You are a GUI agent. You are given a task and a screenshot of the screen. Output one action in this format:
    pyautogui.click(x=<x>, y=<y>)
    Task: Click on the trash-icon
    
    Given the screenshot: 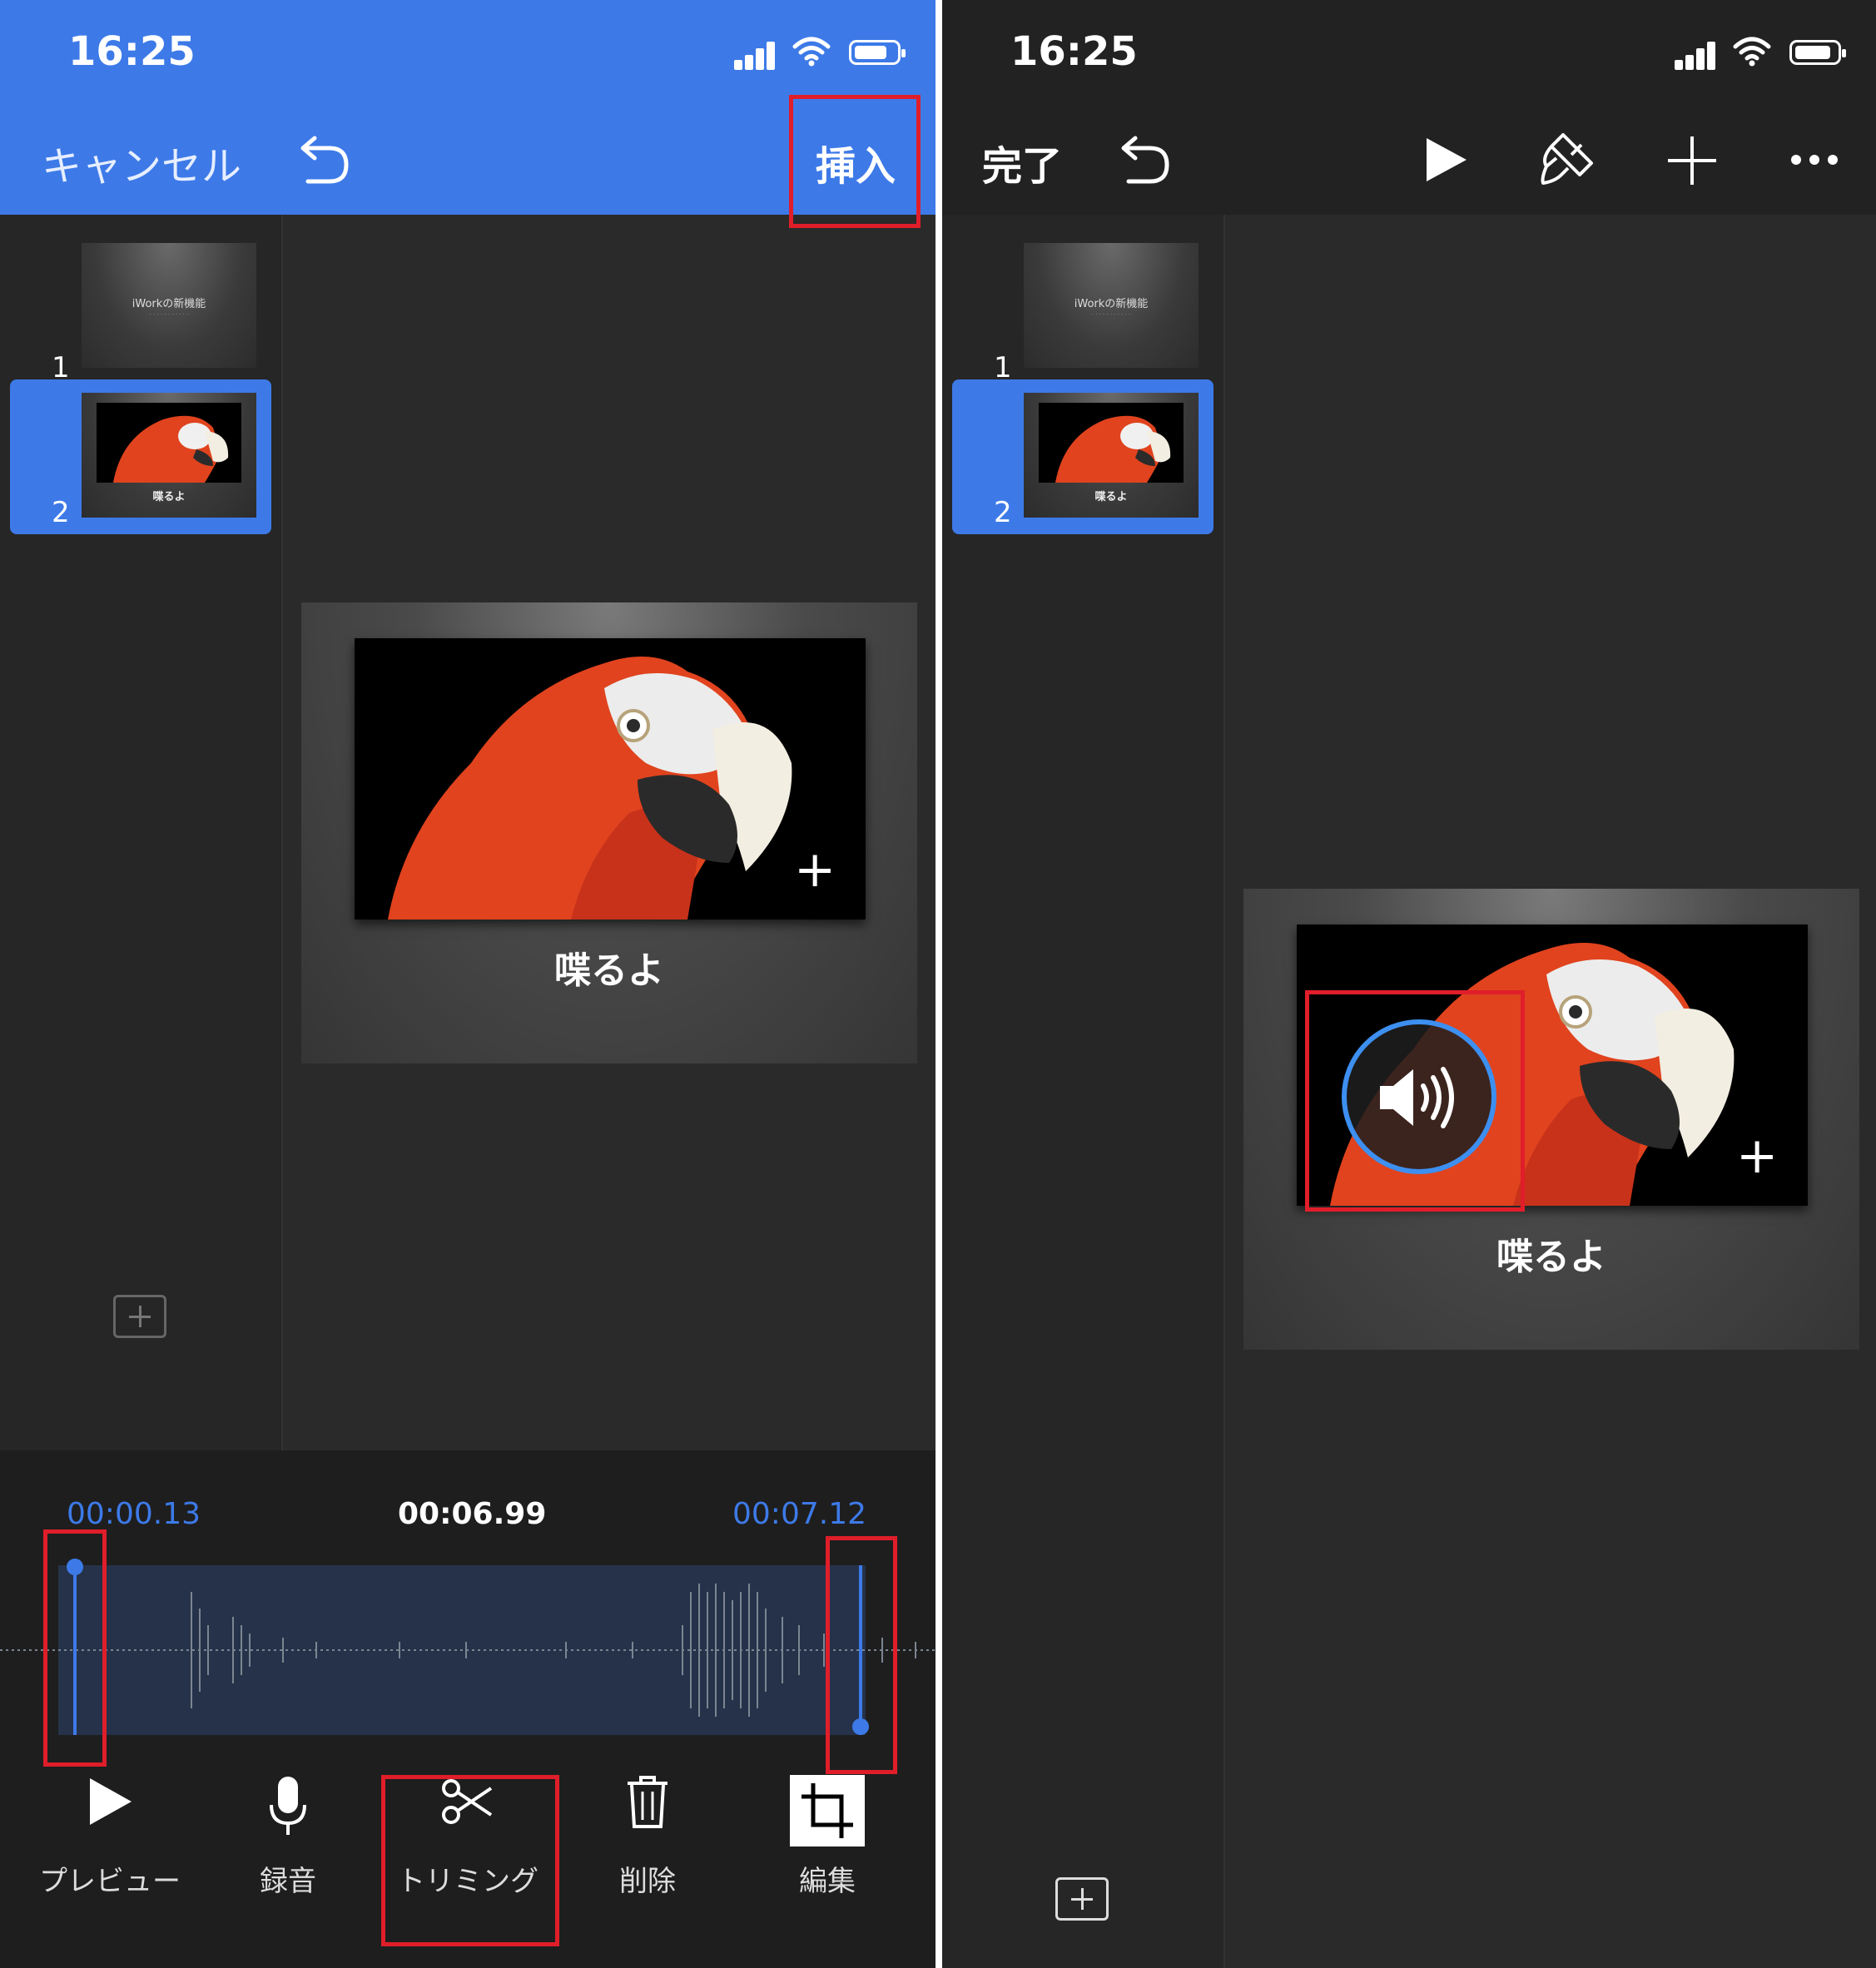 What is the action you would take?
    pyautogui.click(x=648, y=1802)
    